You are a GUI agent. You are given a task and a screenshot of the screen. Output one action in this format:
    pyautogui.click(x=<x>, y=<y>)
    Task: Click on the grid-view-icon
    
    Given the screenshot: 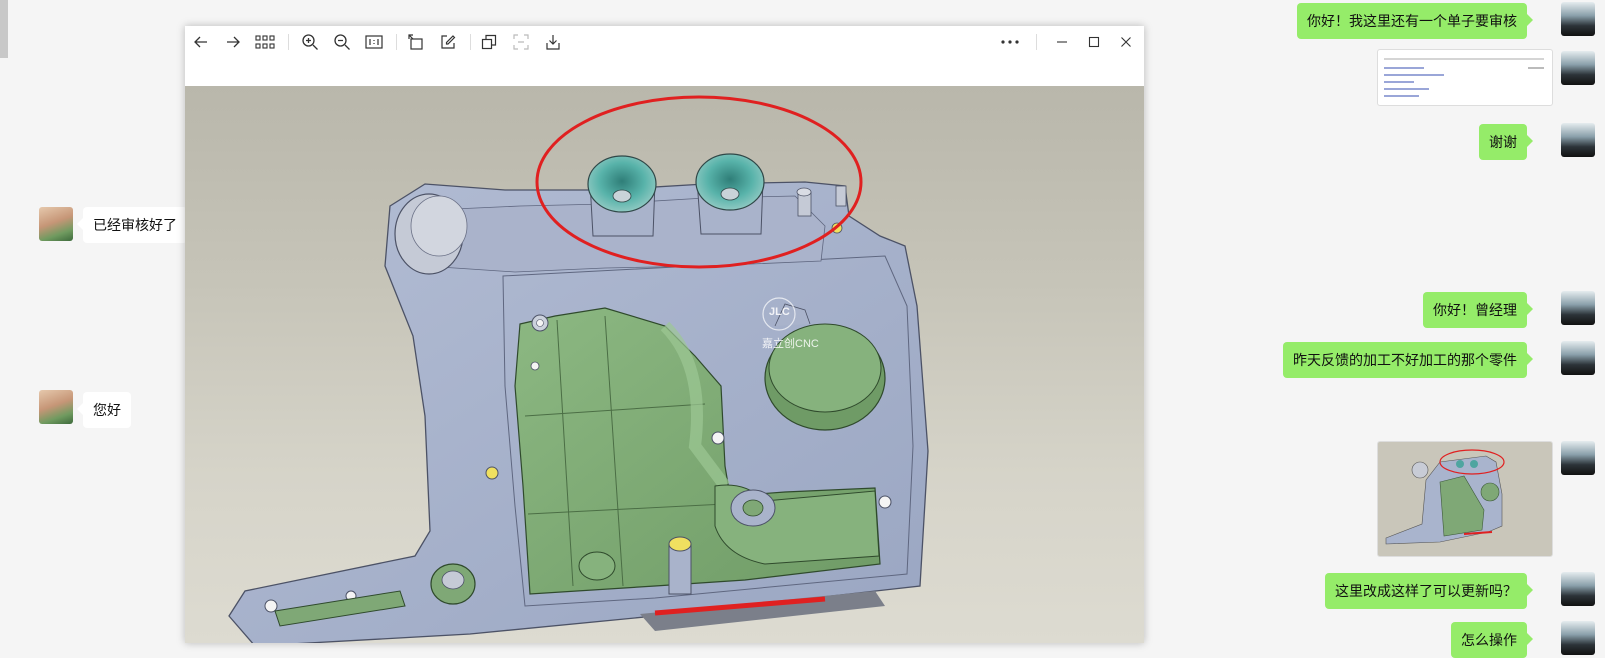 What is the action you would take?
    pyautogui.click(x=265, y=42)
    